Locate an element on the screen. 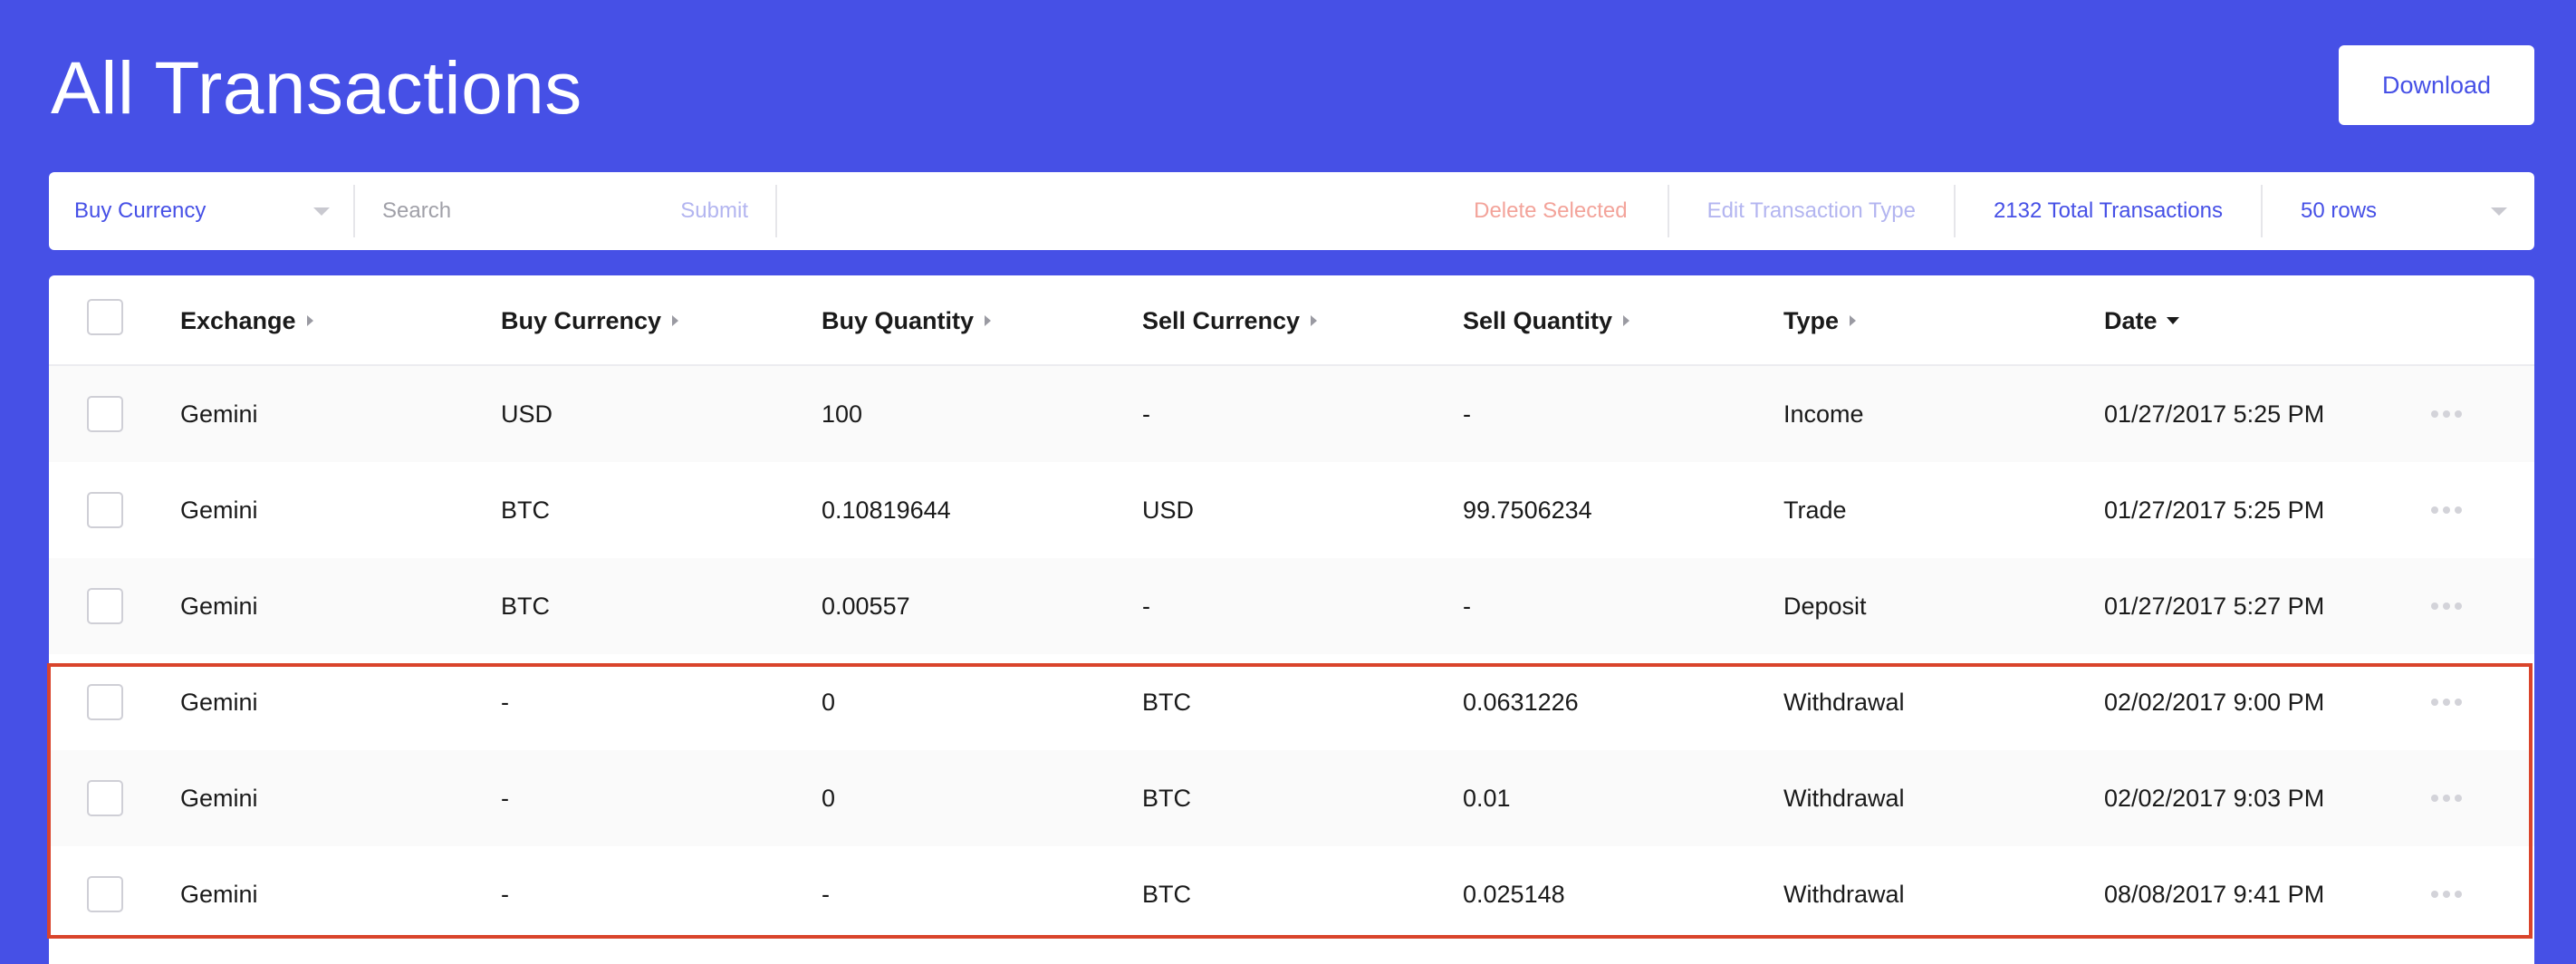 This screenshot has height=964, width=2576. cell-date: 02/02/2017 9:03 PM is located at coordinates (2214, 798).